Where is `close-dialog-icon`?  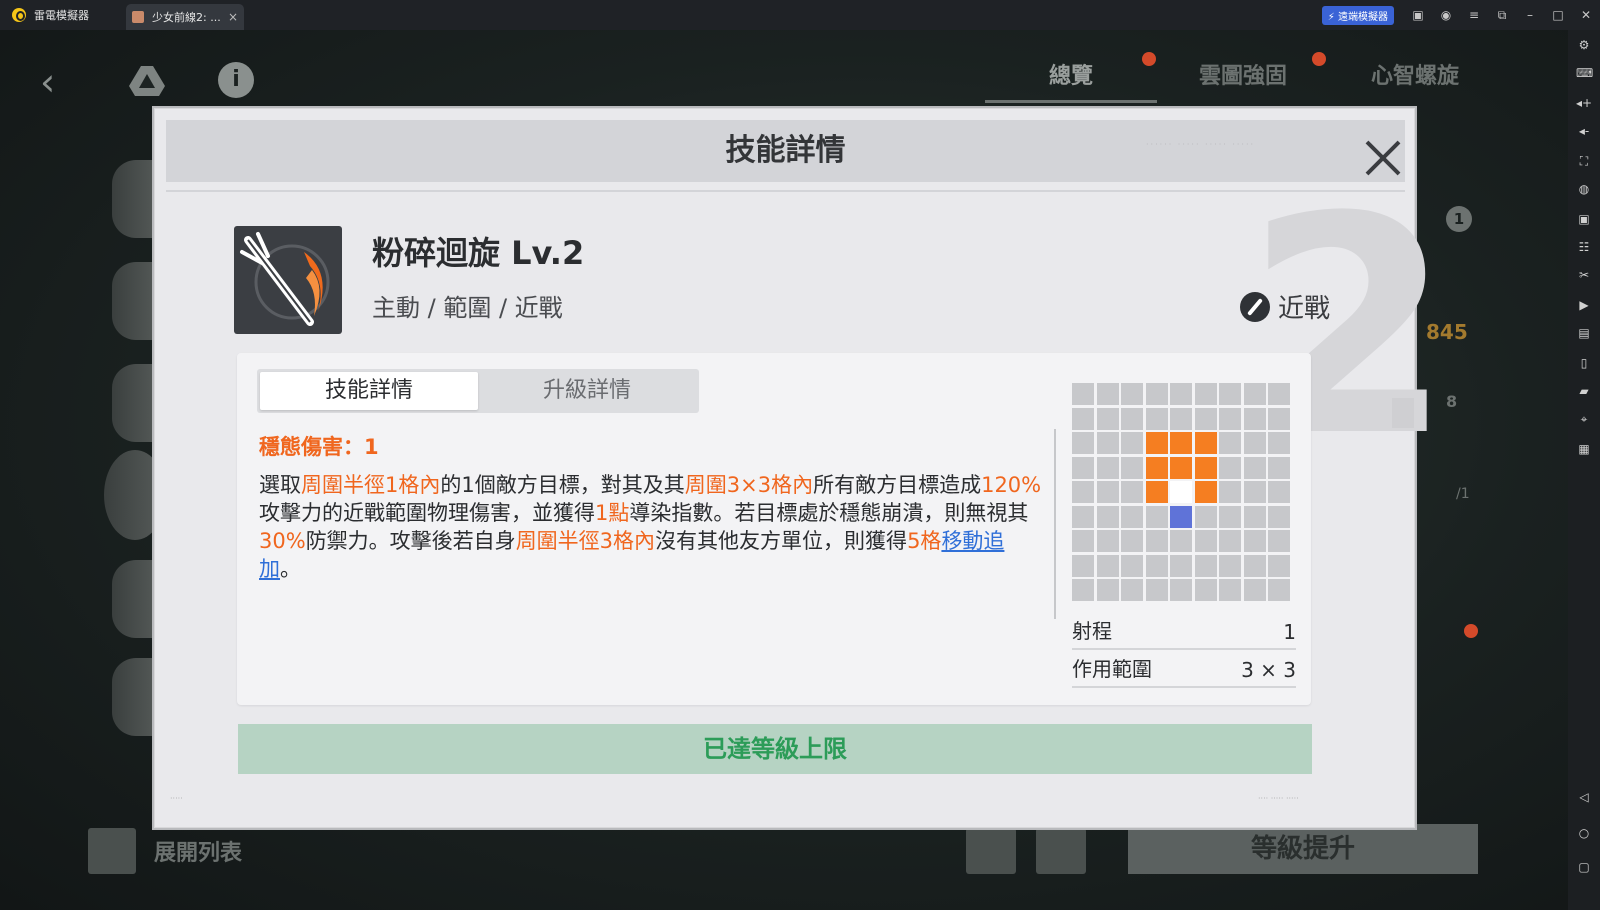 close-dialog-icon is located at coordinates (1383, 158).